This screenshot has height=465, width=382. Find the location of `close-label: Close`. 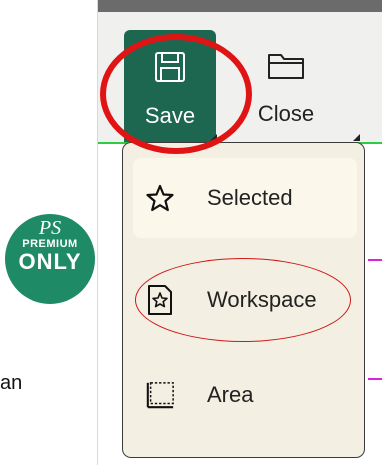

close-label: Close is located at coordinates (286, 113).